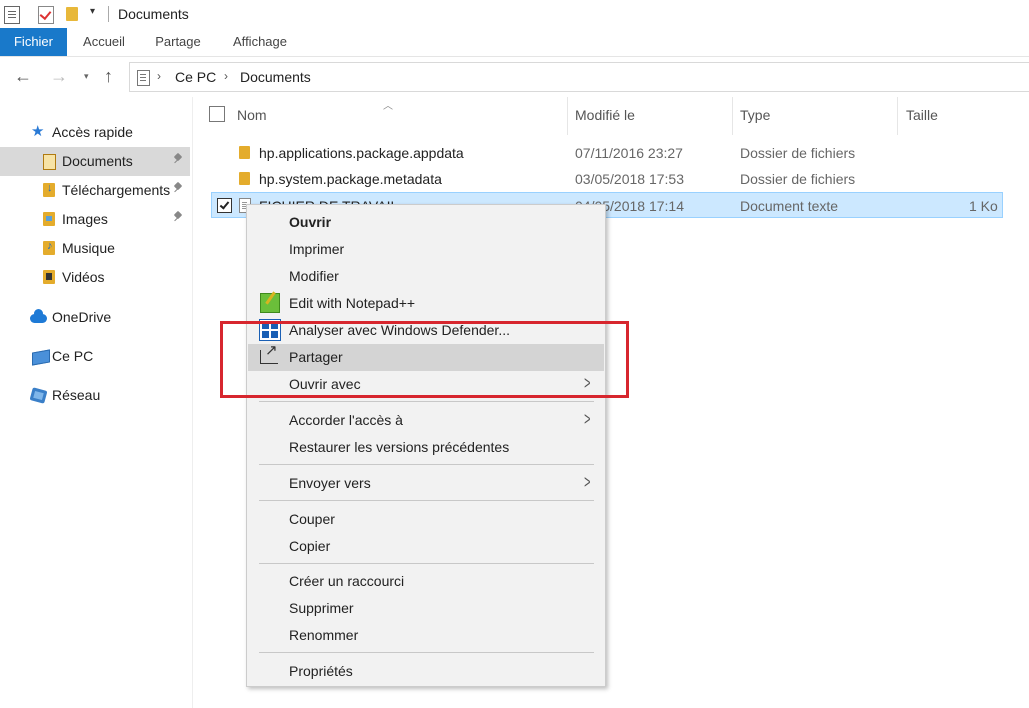 Image resolution: width=1029 pixels, height=708 pixels. I want to click on back-arrow-icon: ←, so click(23, 76).